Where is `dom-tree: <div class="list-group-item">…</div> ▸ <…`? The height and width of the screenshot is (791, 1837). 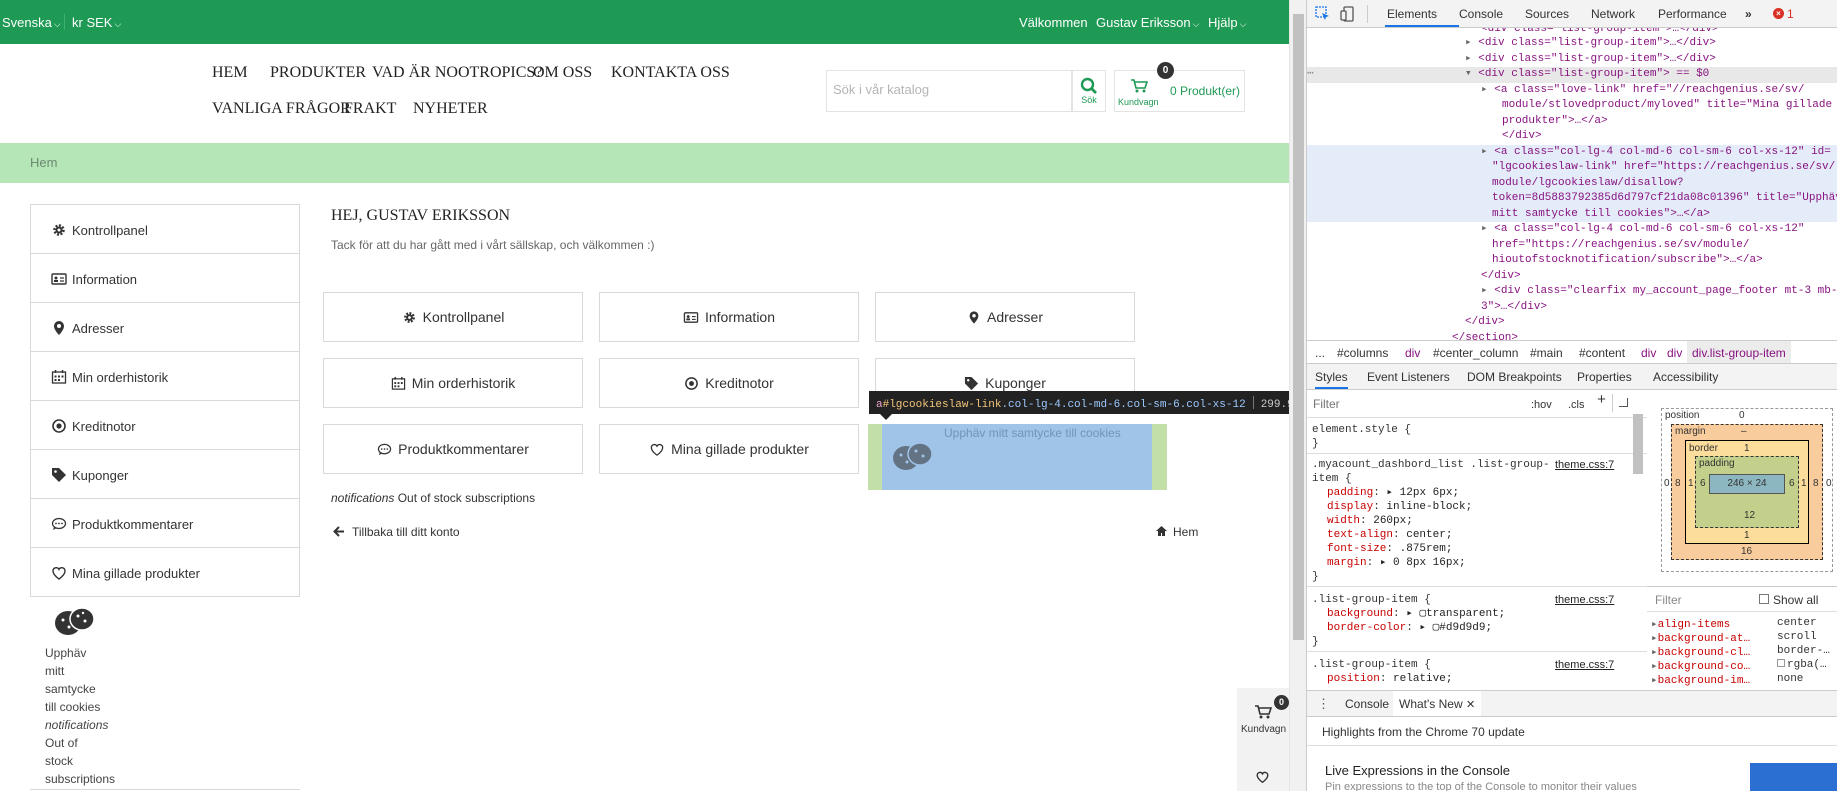 dom-tree: <div class="list-group-item">…</div> ▸ <… is located at coordinates (1572, 184).